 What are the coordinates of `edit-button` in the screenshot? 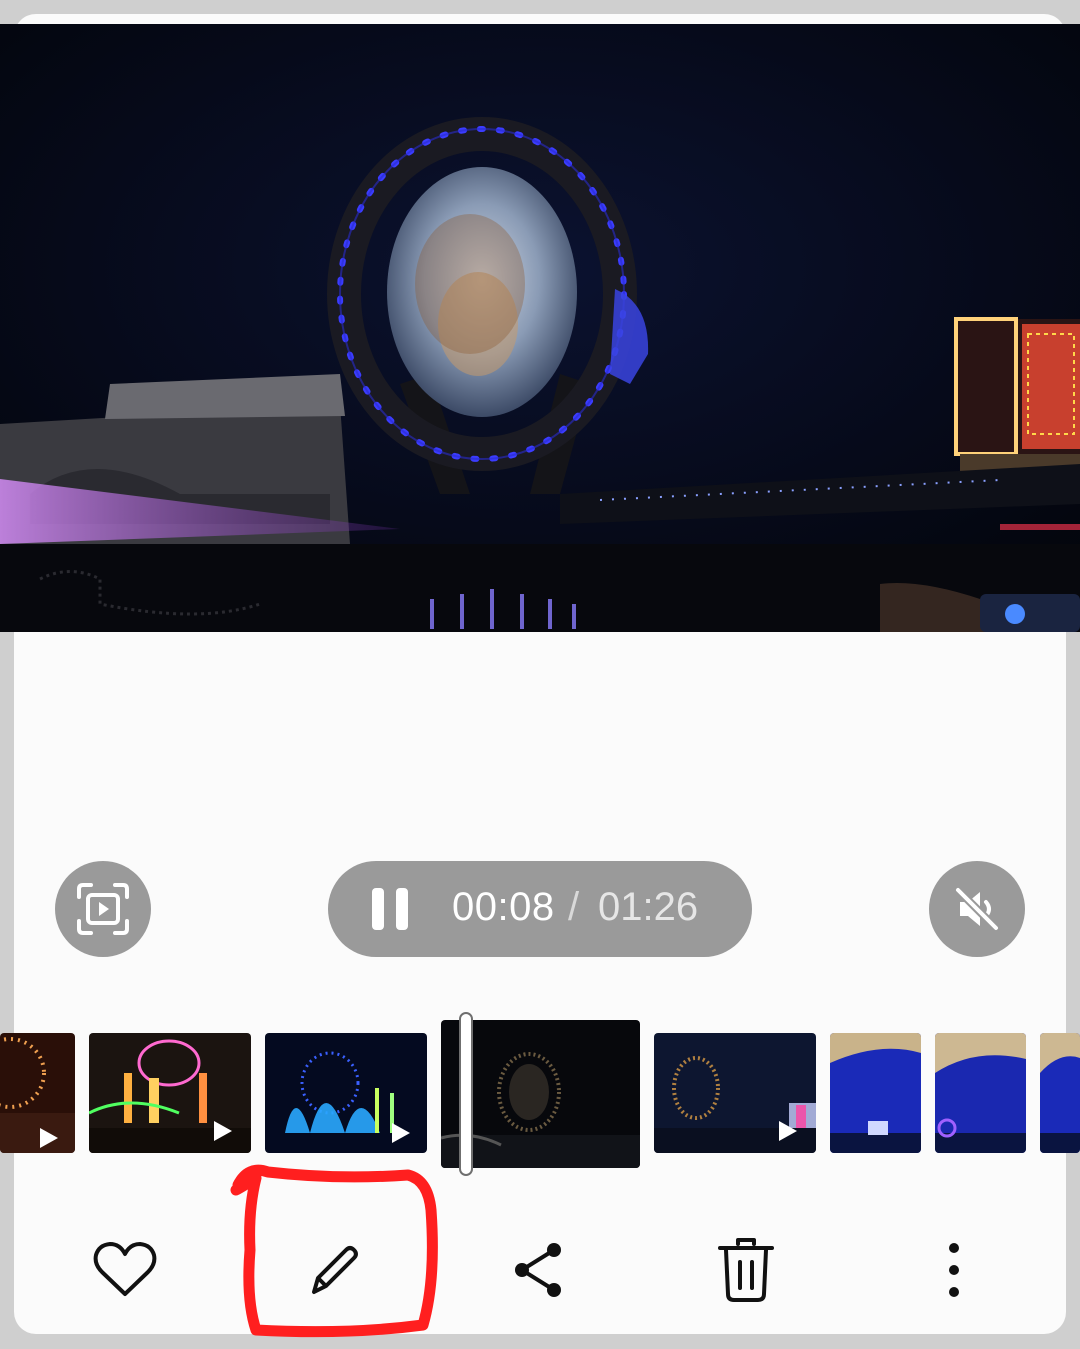 It's located at (332, 1270).